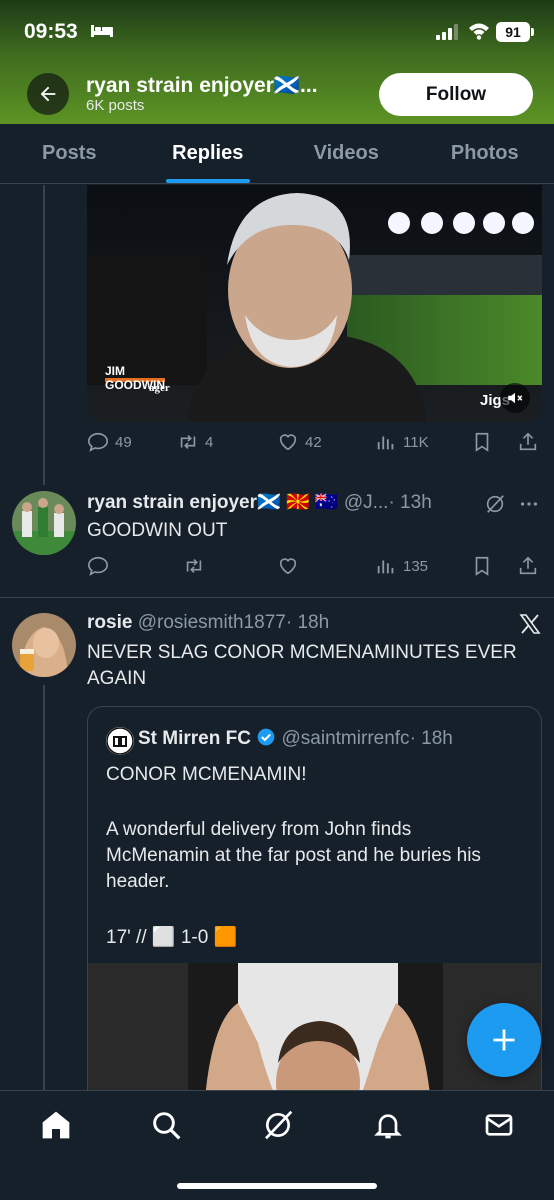 The width and height of the screenshot is (554, 1200). I want to click on sleep-focus-icon, so click(102, 31).